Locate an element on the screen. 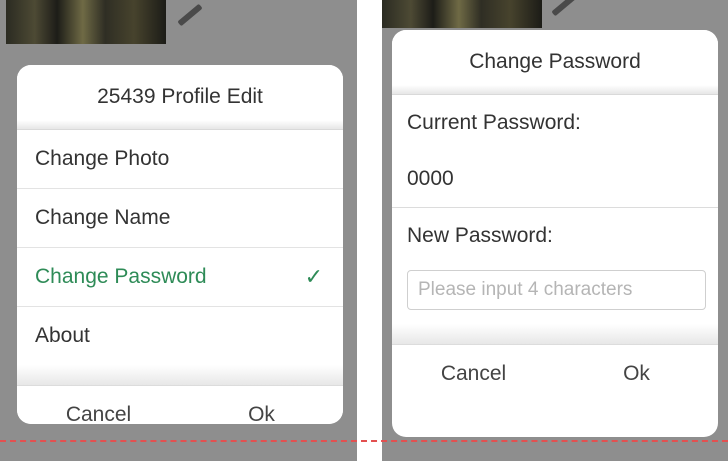 The width and height of the screenshot is (728, 461). menu-item-label: About is located at coordinates (62, 335).